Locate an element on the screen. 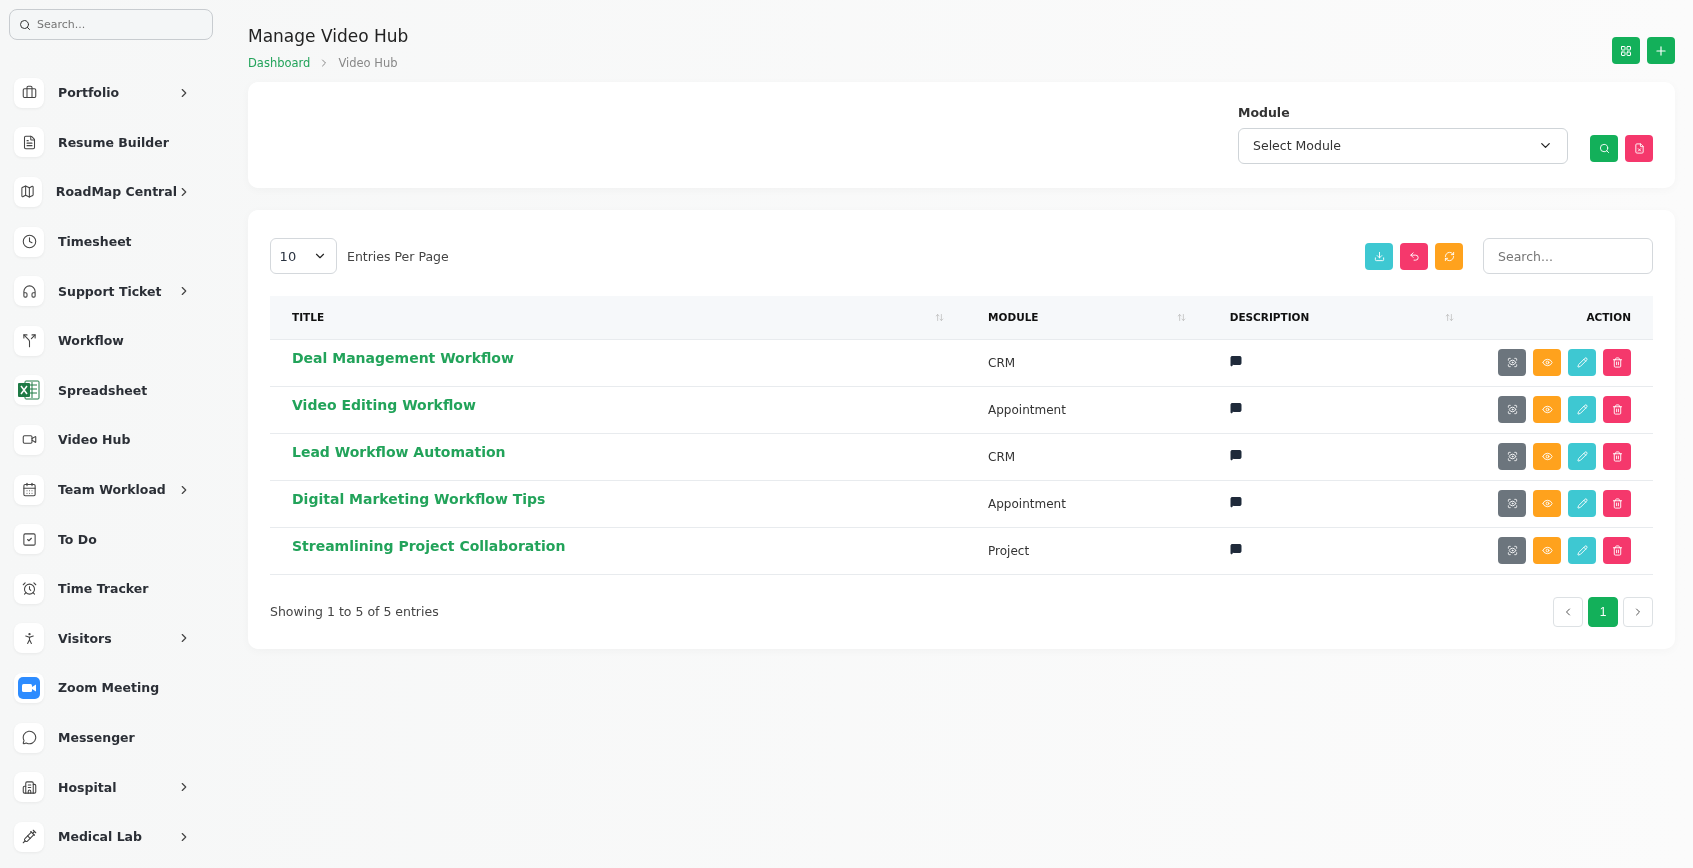  sidebar-item: Zoom Meeting is located at coordinates (111, 688).